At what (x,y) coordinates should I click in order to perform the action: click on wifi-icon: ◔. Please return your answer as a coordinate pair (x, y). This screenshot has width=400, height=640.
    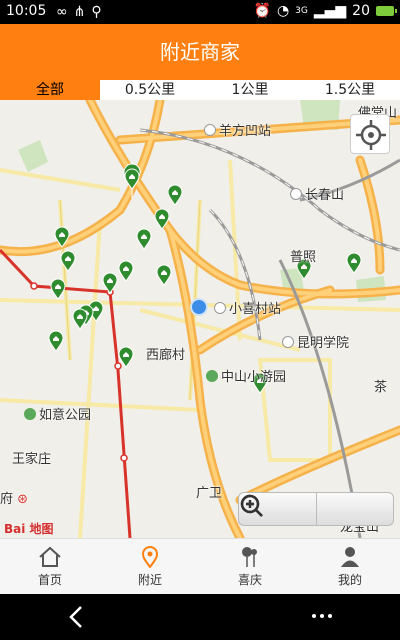
    Looking at the image, I should click on (283, 11).